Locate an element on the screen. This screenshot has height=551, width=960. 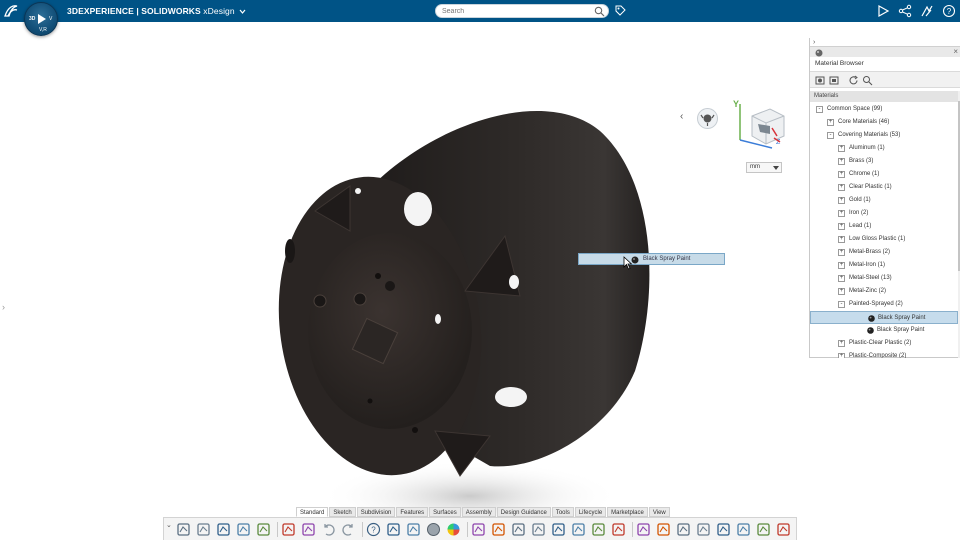
tree-folder: - Painted-Sprayed (2) is located at coordinates (884, 304).